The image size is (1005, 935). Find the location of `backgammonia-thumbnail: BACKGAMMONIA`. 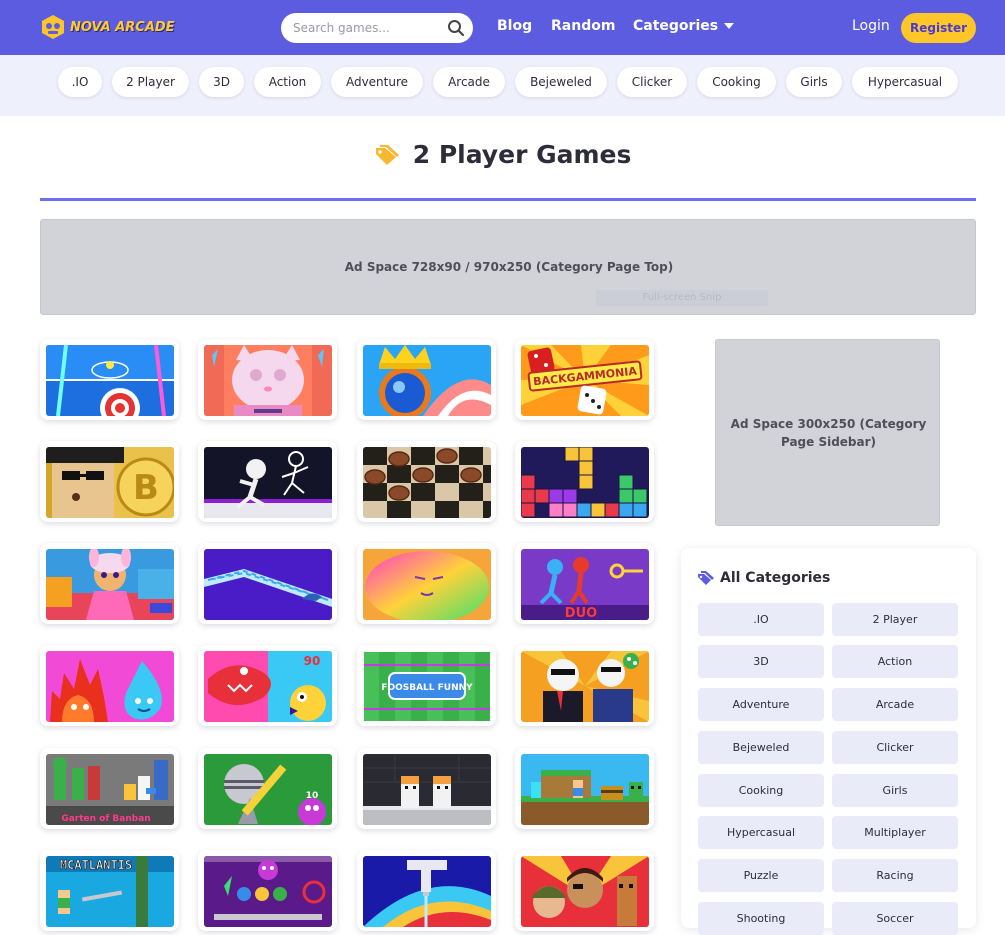

backgammonia-thumbnail: BACKGAMMONIA is located at coordinates (585, 380).